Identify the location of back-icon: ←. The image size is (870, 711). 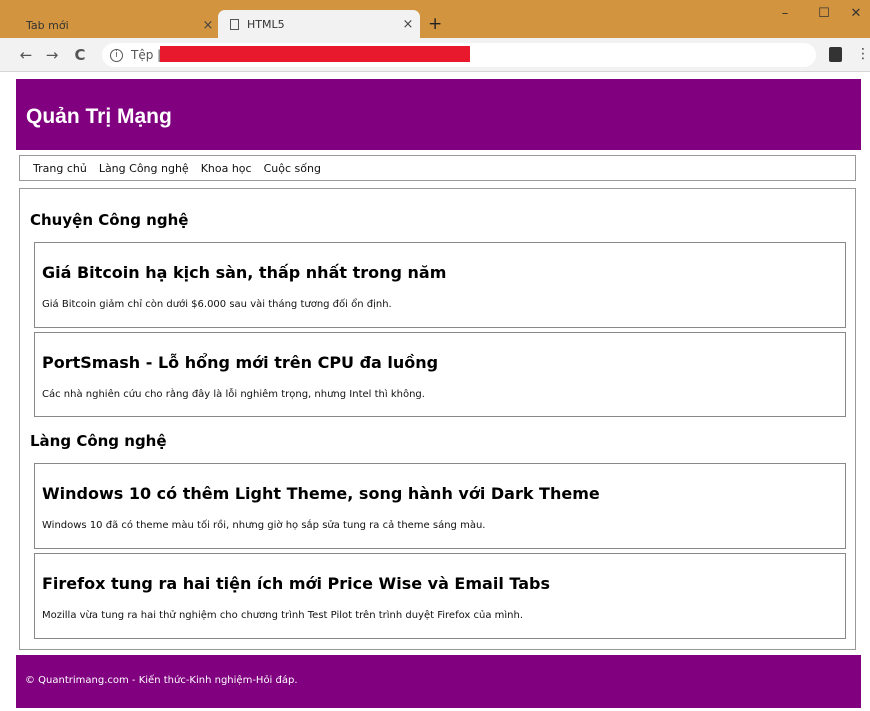
(26, 55).